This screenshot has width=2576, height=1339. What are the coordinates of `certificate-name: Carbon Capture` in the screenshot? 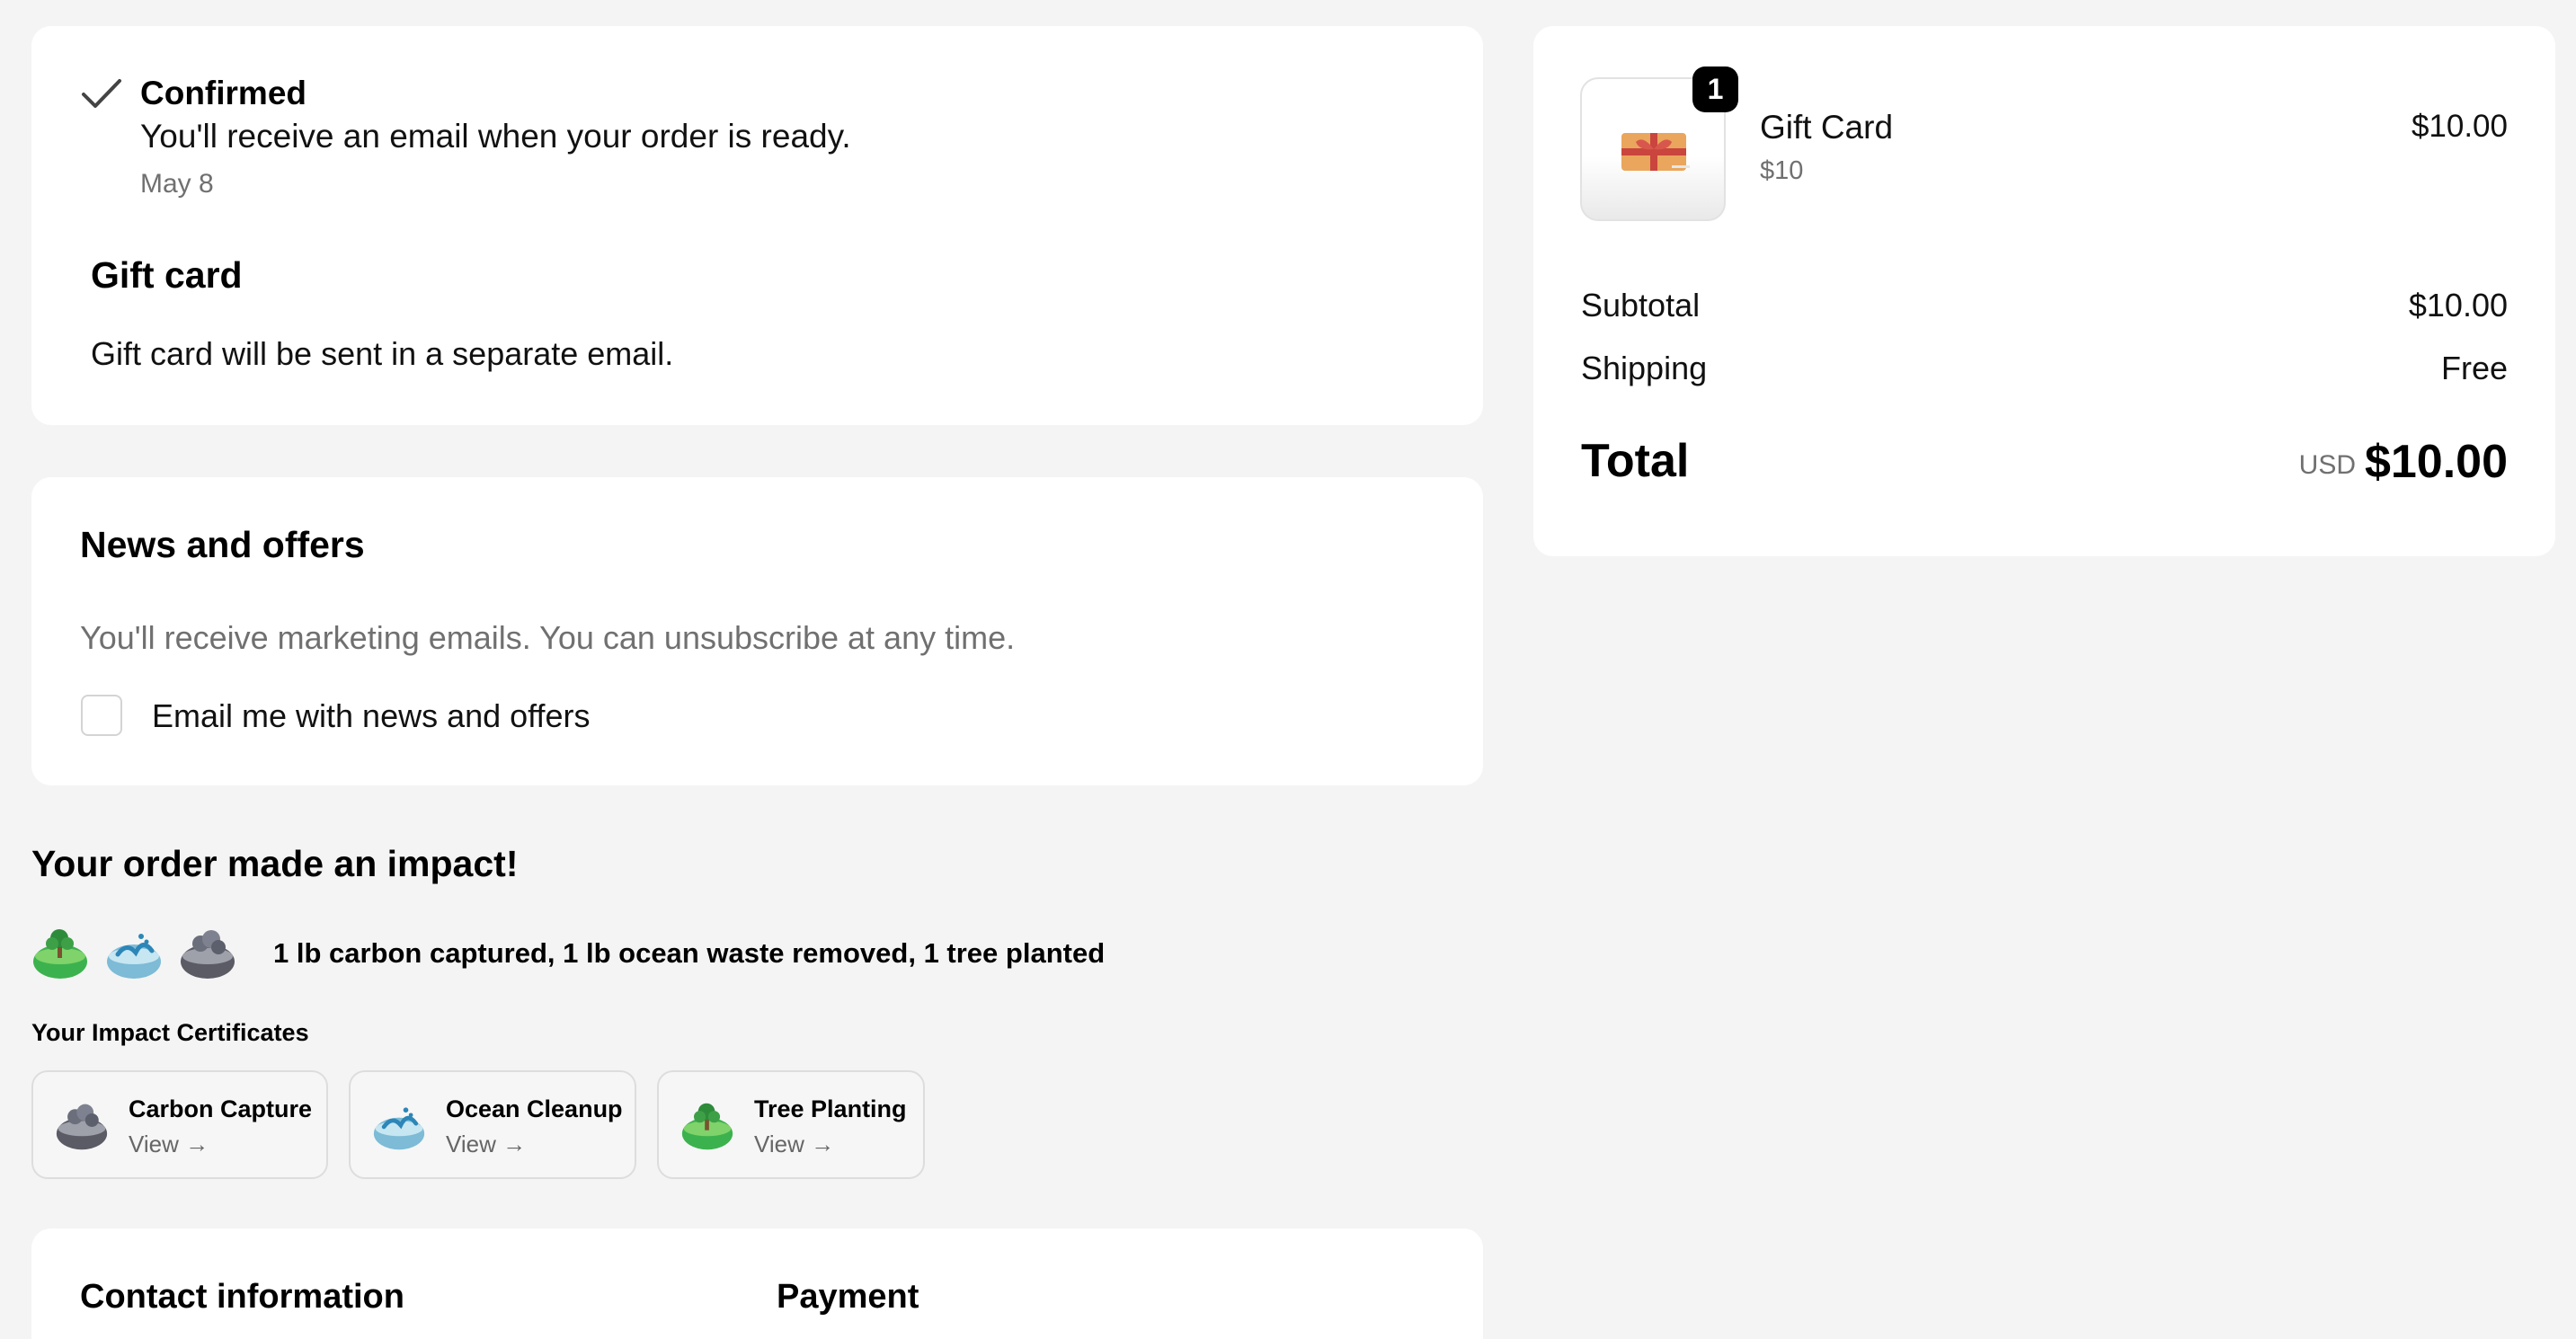 It's located at (221, 1109).